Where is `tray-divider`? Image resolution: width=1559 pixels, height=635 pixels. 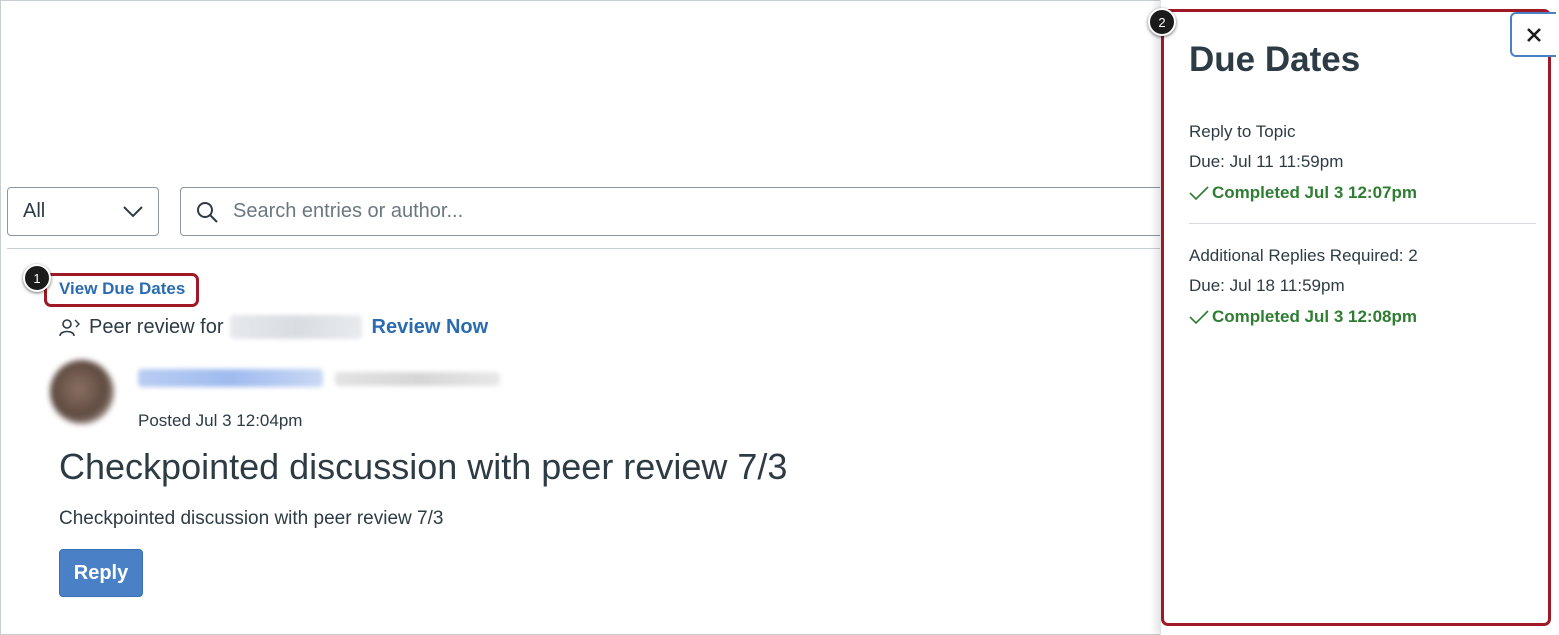
tray-divider is located at coordinates (1362, 223).